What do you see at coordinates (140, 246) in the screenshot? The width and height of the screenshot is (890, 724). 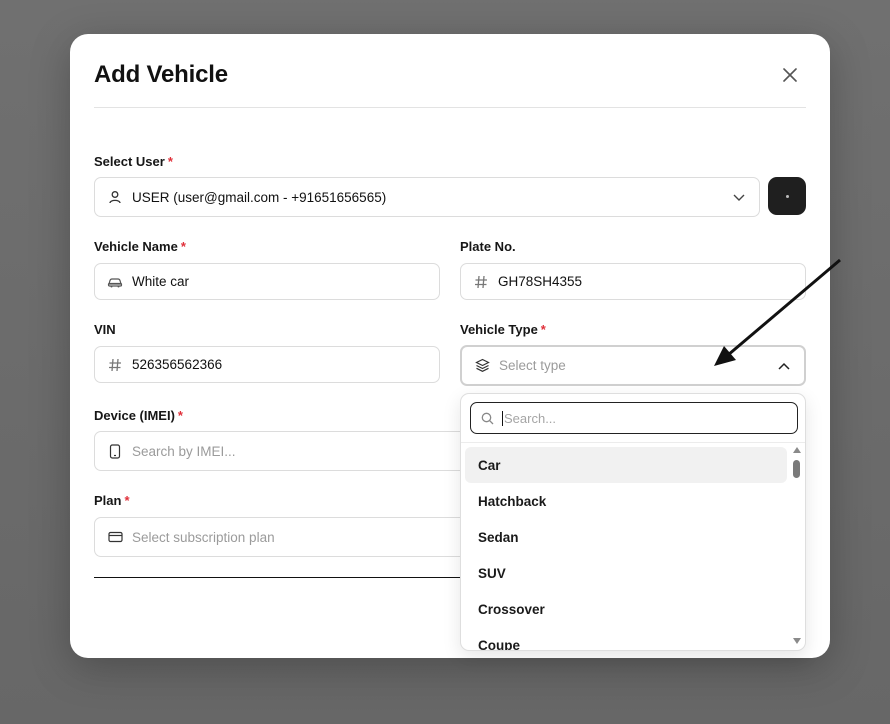 I see `vehicle-name-label: Vehicle Name *` at bounding box center [140, 246].